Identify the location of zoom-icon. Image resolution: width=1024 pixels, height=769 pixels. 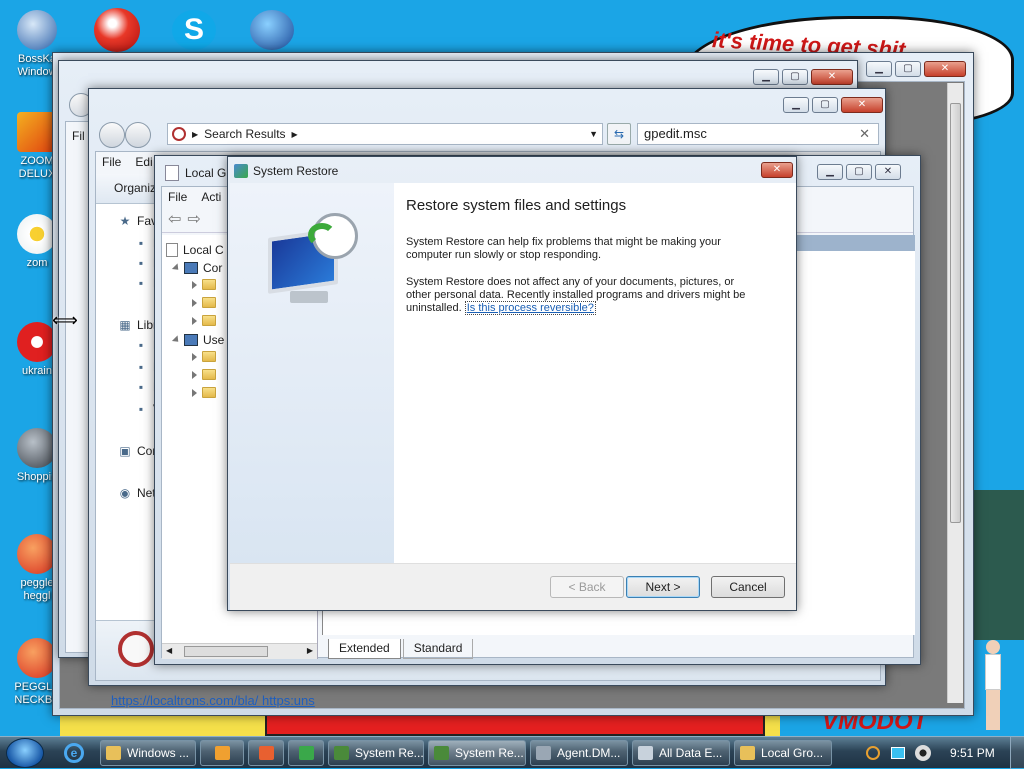
(37, 132).